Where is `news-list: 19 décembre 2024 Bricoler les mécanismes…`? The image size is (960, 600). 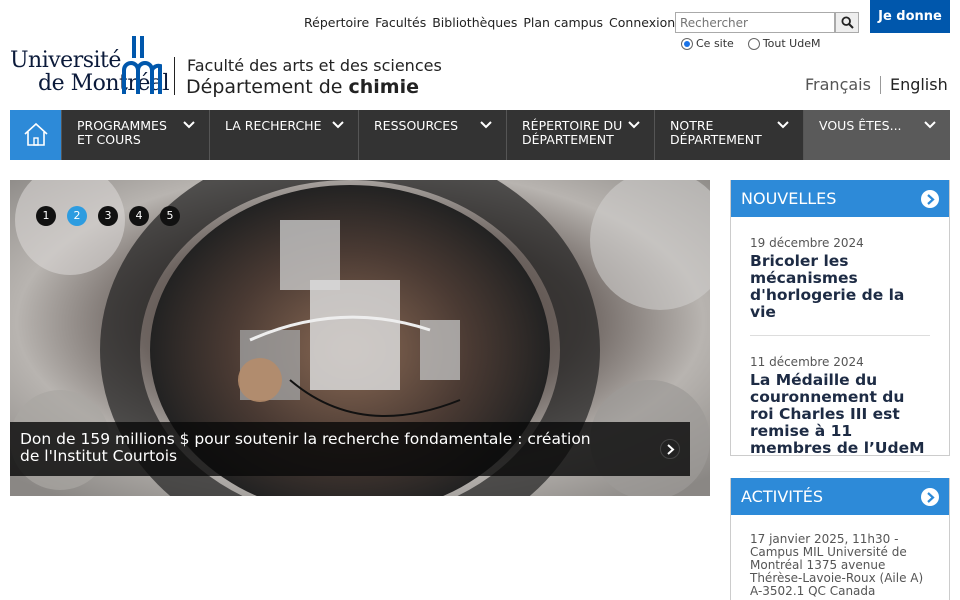
news-list: 19 décembre 2024 Bricoler les mécanismes… is located at coordinates (840, 344).